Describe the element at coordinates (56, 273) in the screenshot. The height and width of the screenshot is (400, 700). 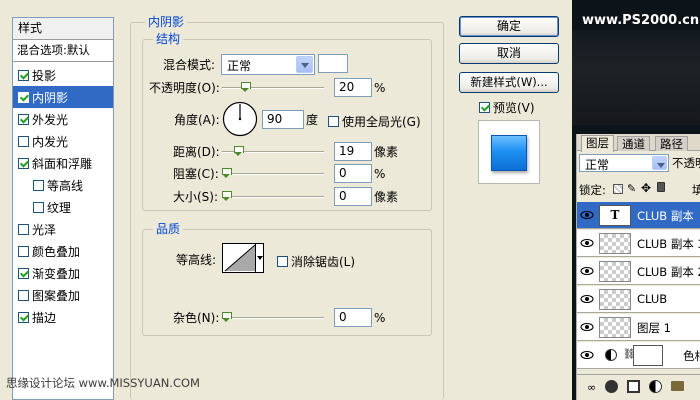
I see `style-item-label: 渐变叠加` at that location.